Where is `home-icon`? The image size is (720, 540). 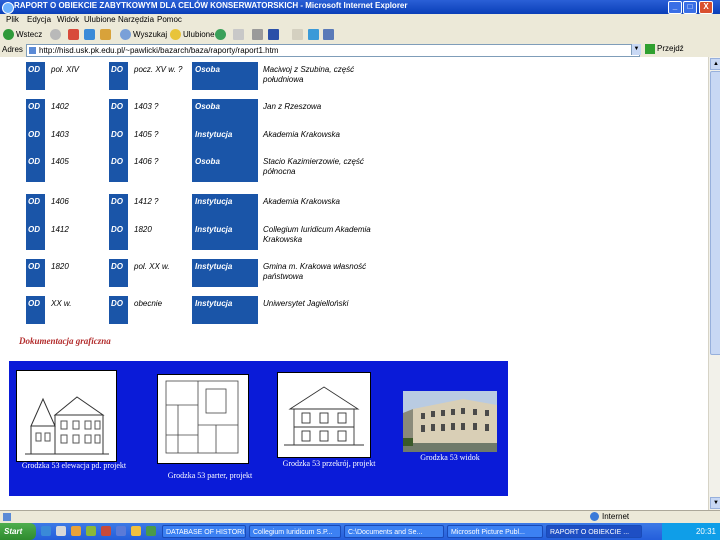
home-icon is located at coordinates (105, 35).